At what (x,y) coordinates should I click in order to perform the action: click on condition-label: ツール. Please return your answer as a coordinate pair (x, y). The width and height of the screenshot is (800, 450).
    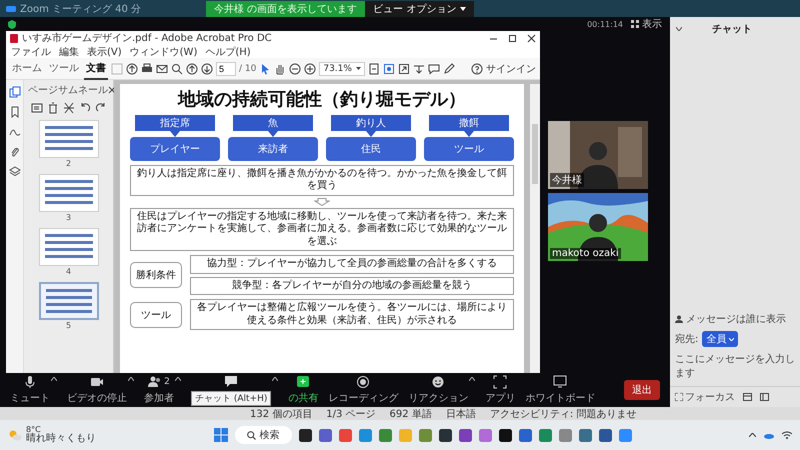
    Looking at the image, I should click on (156, 315).